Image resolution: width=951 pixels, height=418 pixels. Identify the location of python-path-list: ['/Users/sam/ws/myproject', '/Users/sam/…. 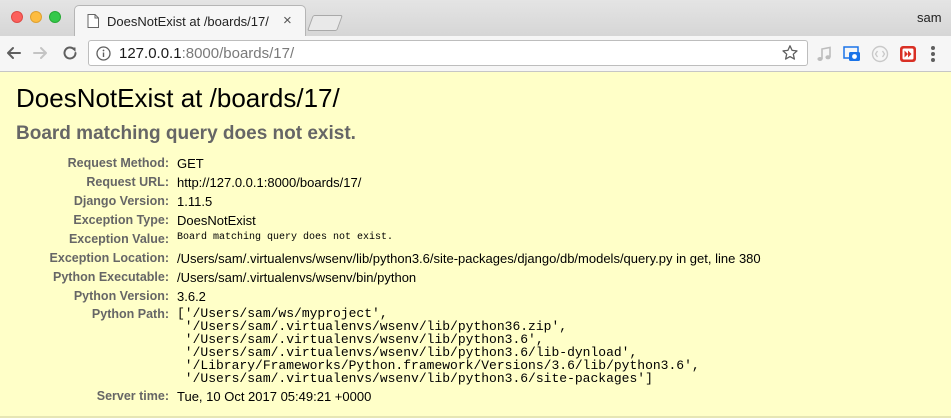
(469, 347).